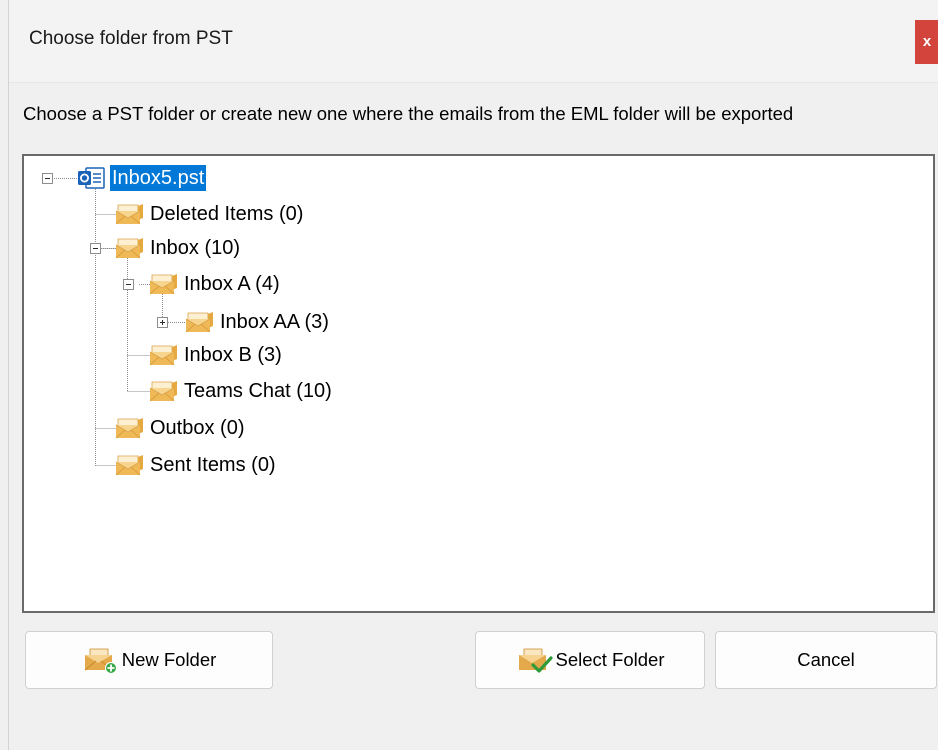 This screenshot has width=938, height=750. Describe the element at coordinates (128, 284) in the screenshot. I see `collapse-inbox-a-toggle` at that location.